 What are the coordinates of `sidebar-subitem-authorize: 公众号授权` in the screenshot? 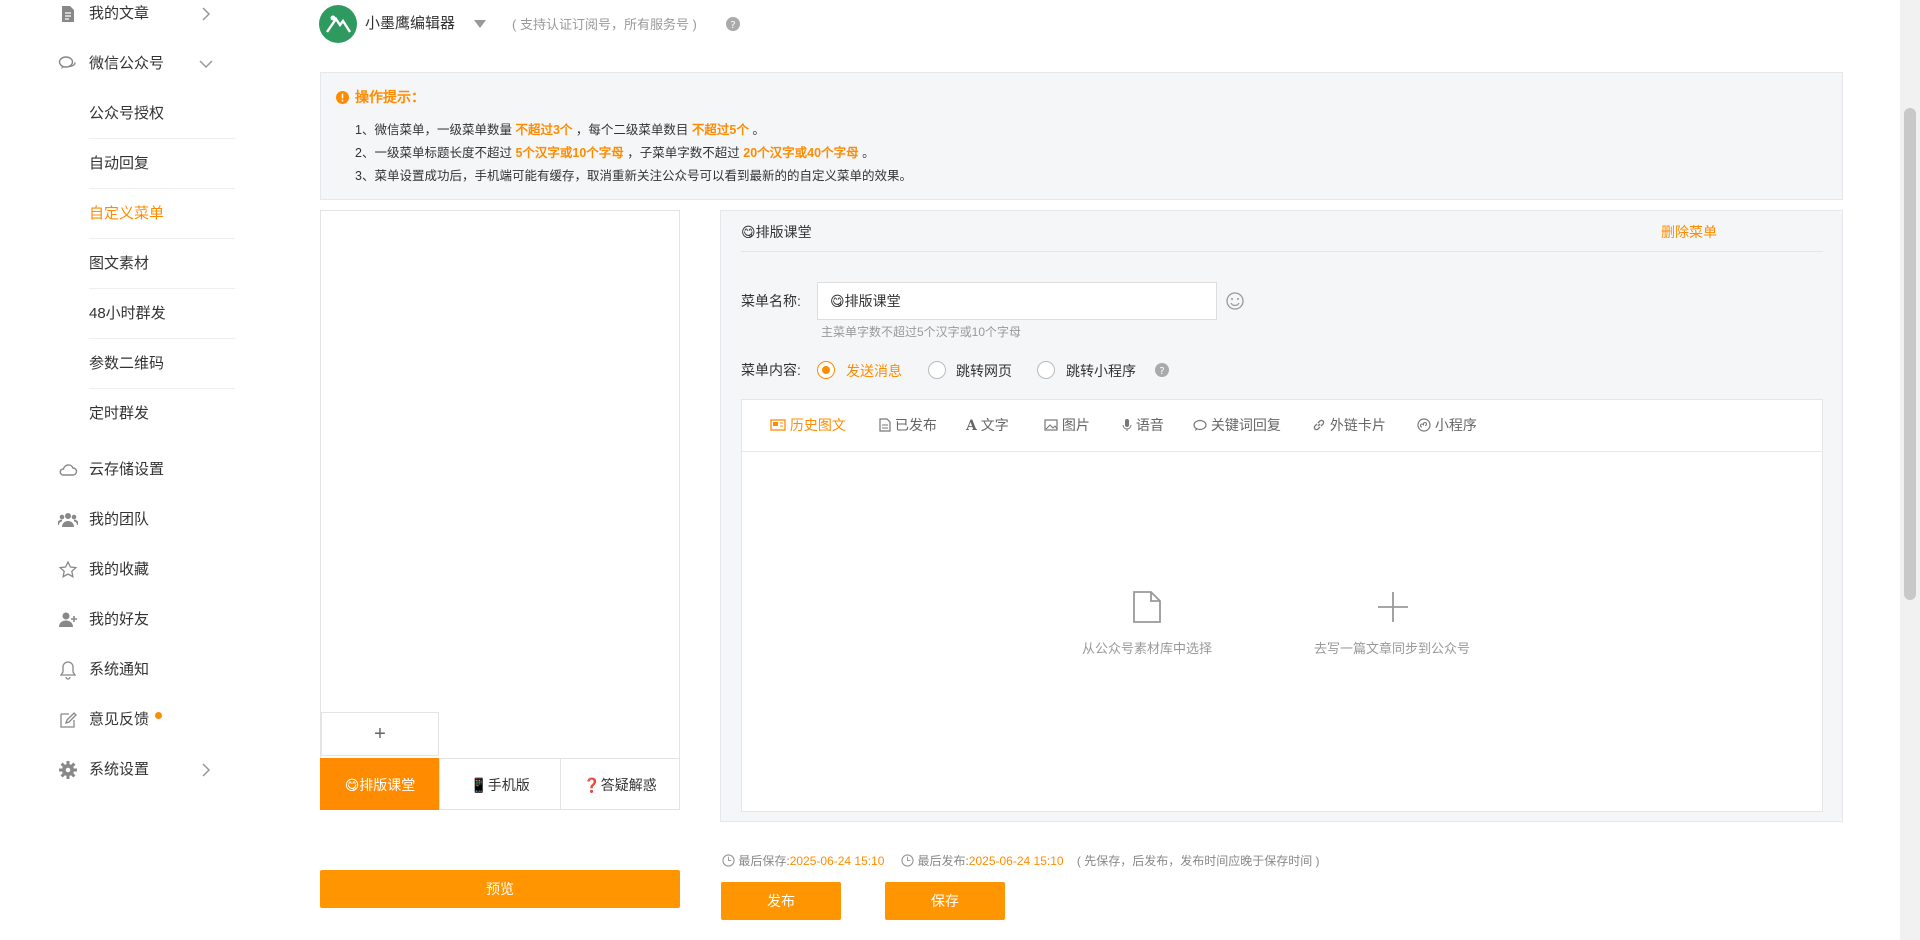 It's located at (162, 114).